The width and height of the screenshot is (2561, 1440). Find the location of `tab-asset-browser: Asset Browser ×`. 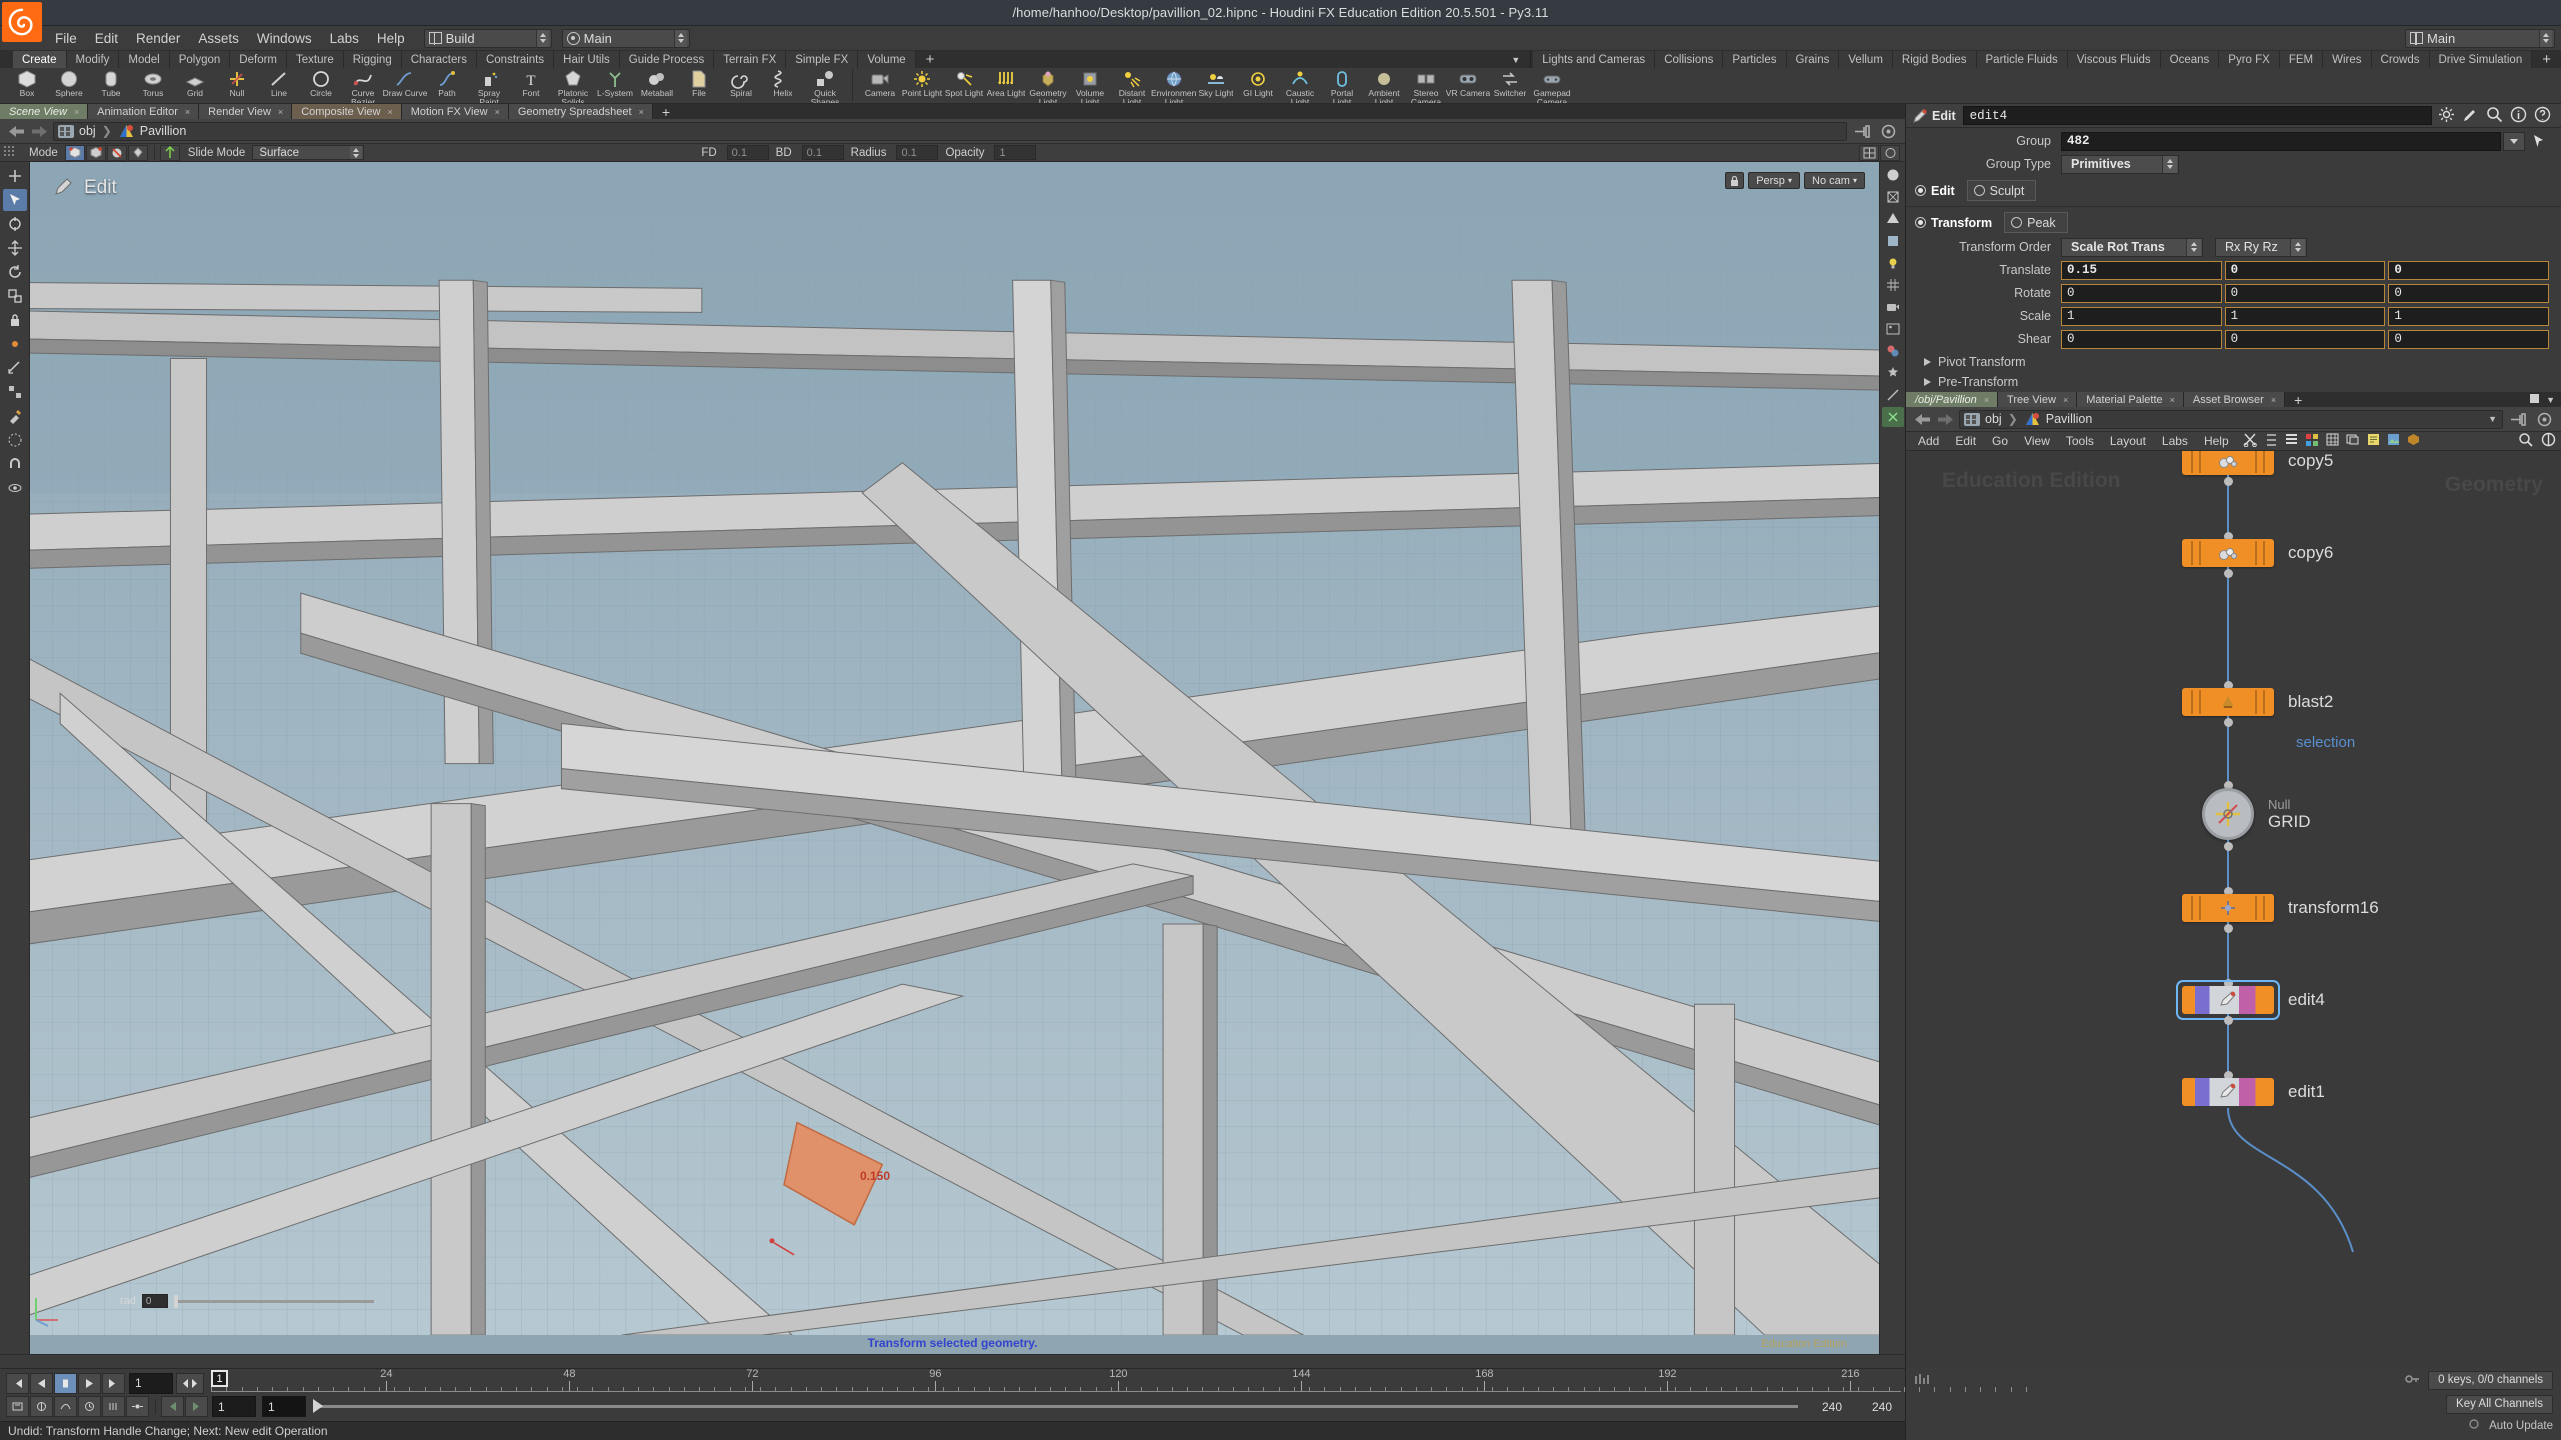

tab-asset-browser: Asset Browser × is located at coordinates (2234, 399).